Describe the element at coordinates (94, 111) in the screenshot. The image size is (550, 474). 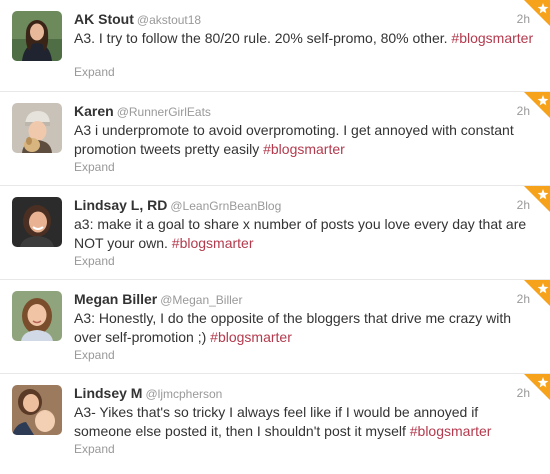
I see `author-name: Karen` at that location.